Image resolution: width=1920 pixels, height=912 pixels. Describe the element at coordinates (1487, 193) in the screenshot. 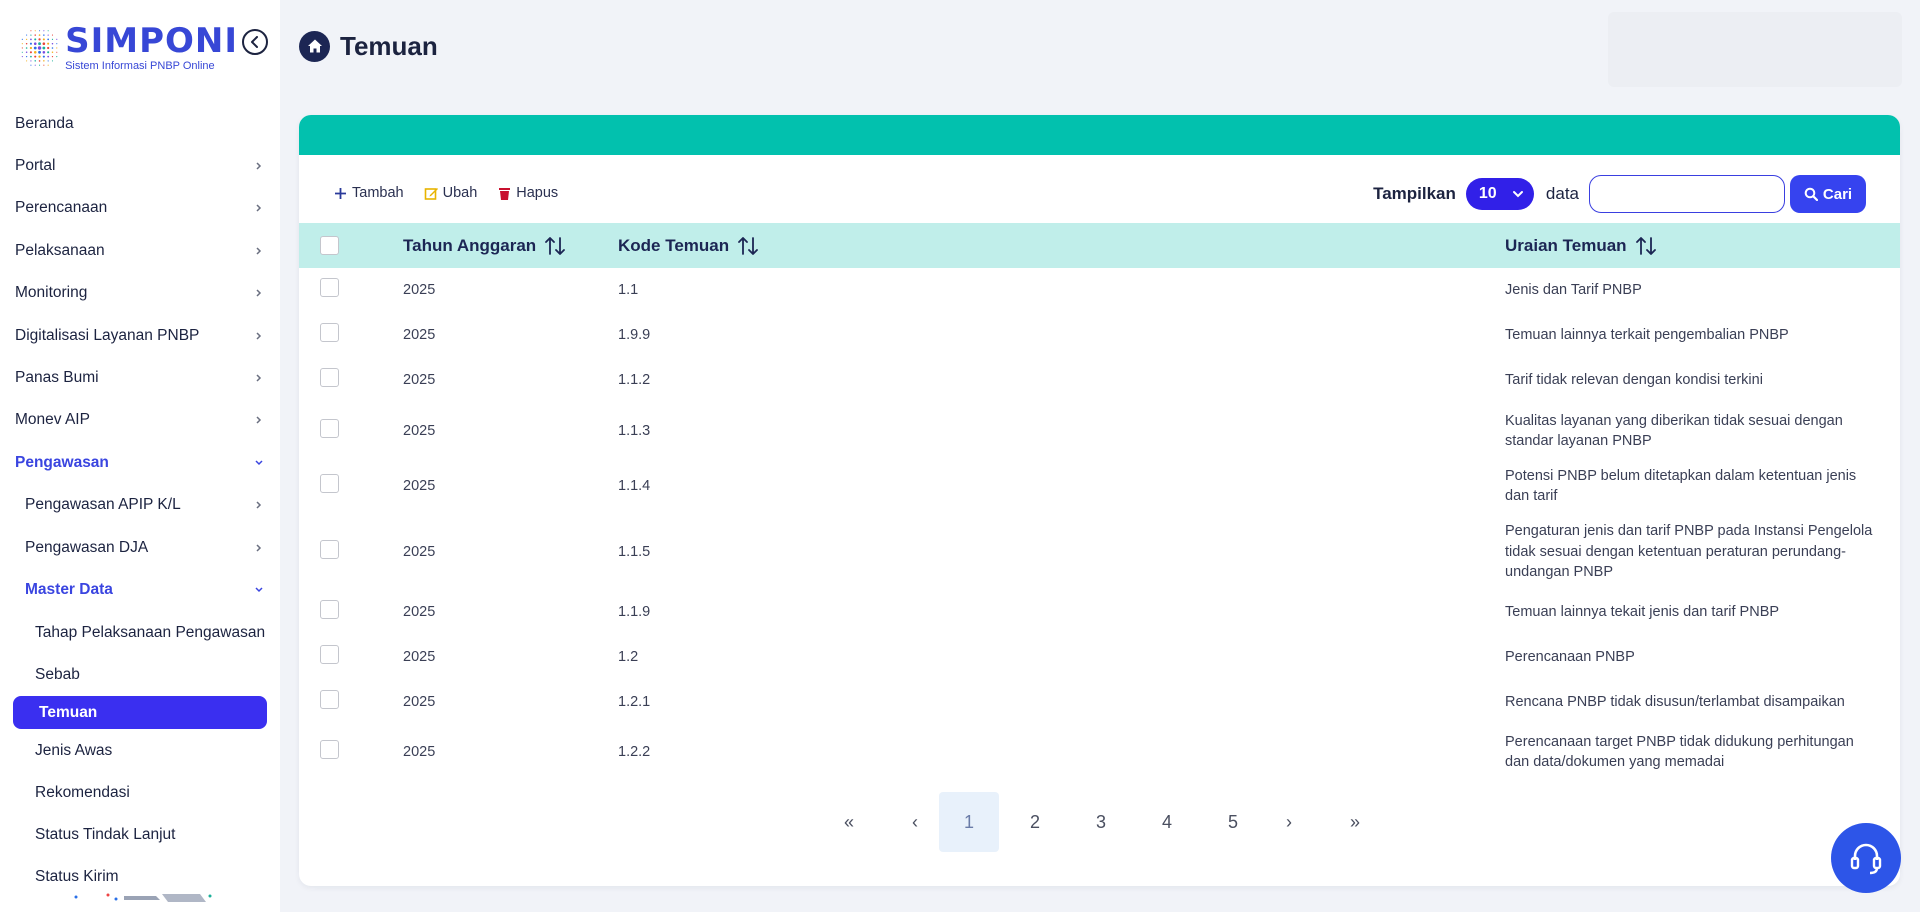

I see `page-size-value: 10` at that location.